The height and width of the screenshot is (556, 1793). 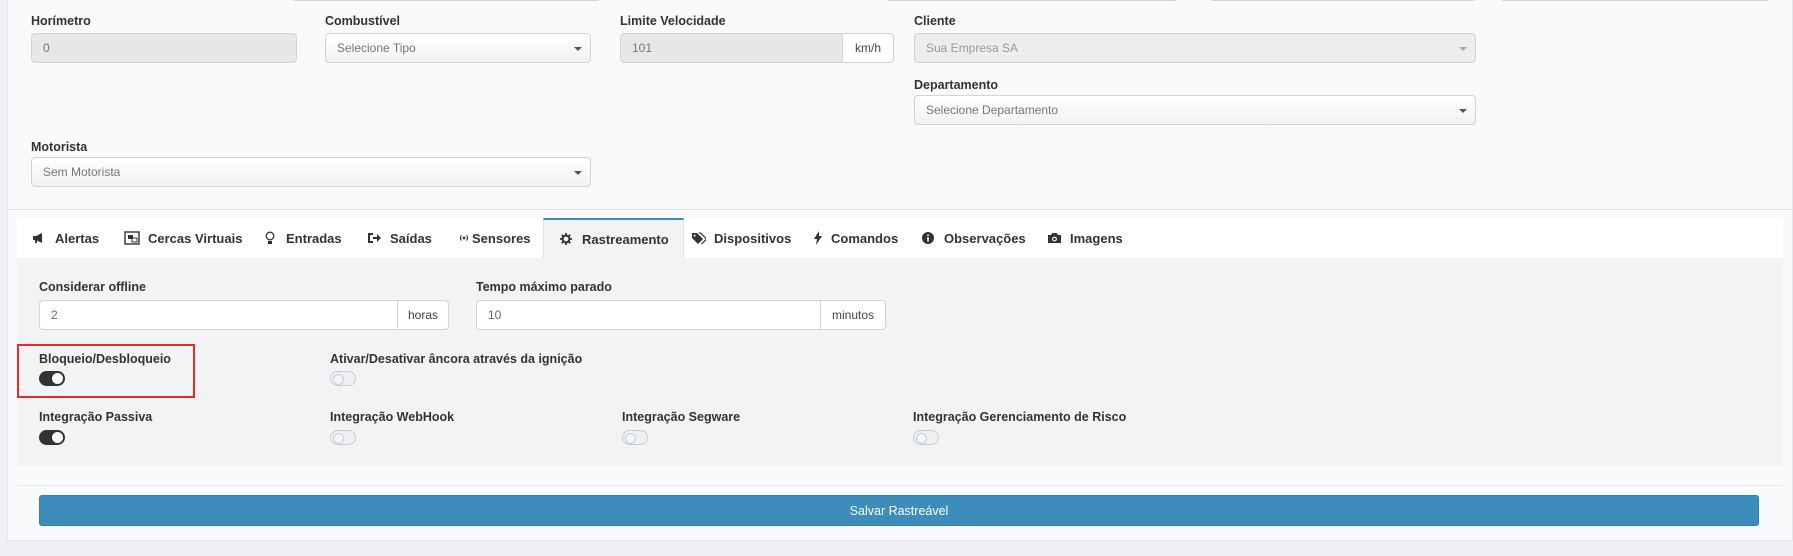 I want to click on motorista-label: Motorista, so click(x=59, y=147).